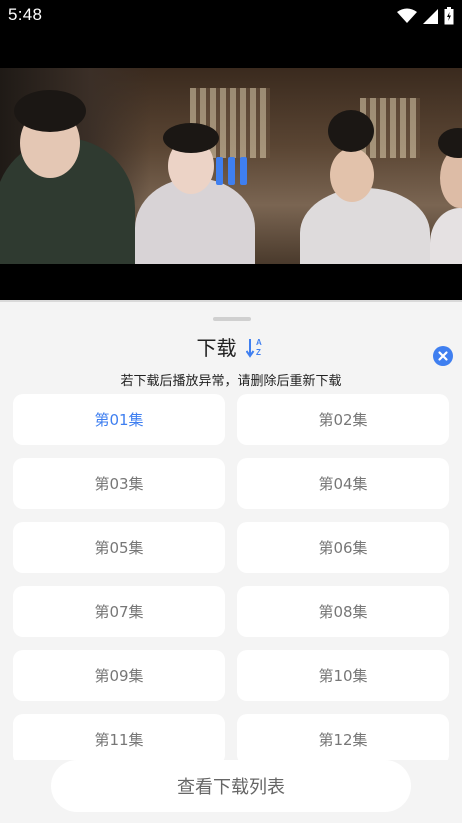 This screenshot has height=823, width=462. I want to click on episode-item: 第04集, so click(343, 483).